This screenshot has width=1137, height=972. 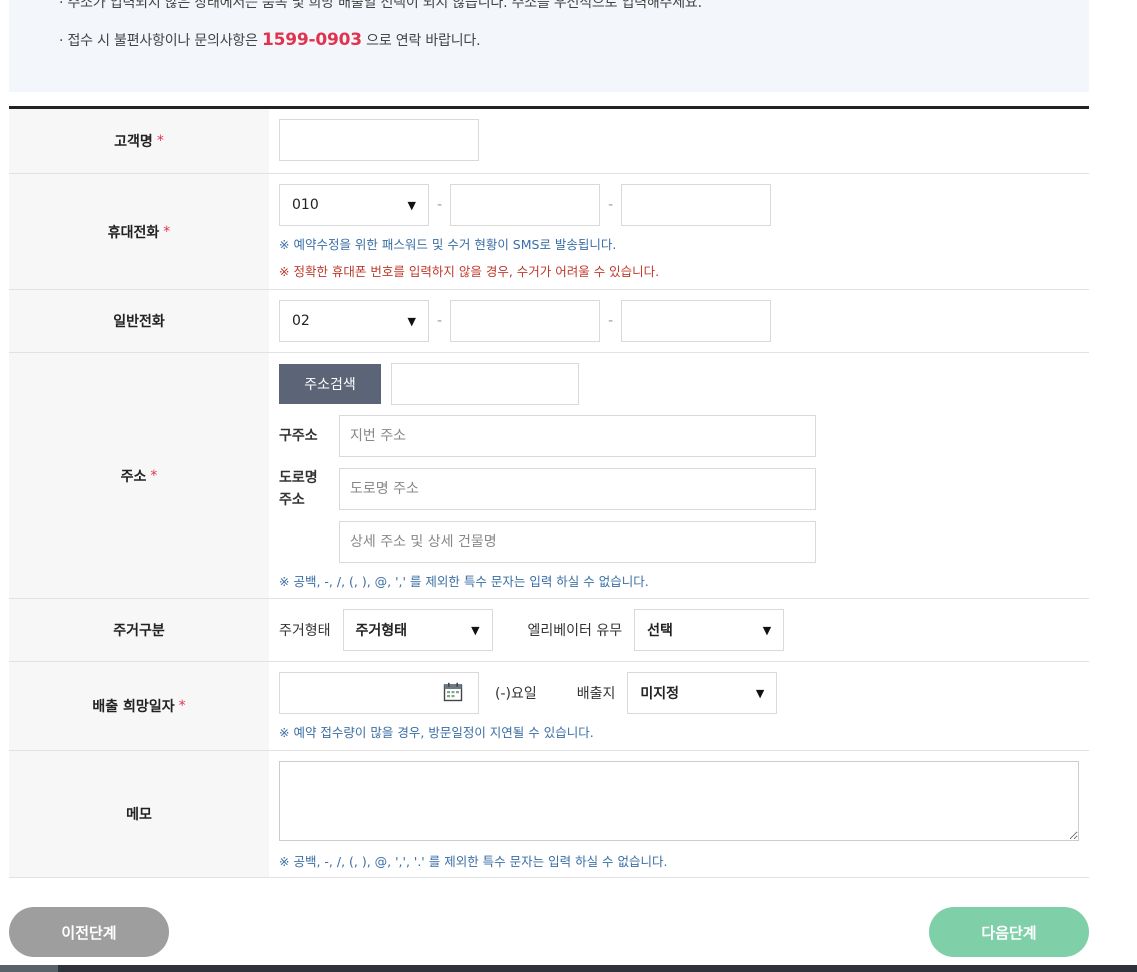 I want to click on label-mobile: 휴대전화 *, so click(x=139, y=231).